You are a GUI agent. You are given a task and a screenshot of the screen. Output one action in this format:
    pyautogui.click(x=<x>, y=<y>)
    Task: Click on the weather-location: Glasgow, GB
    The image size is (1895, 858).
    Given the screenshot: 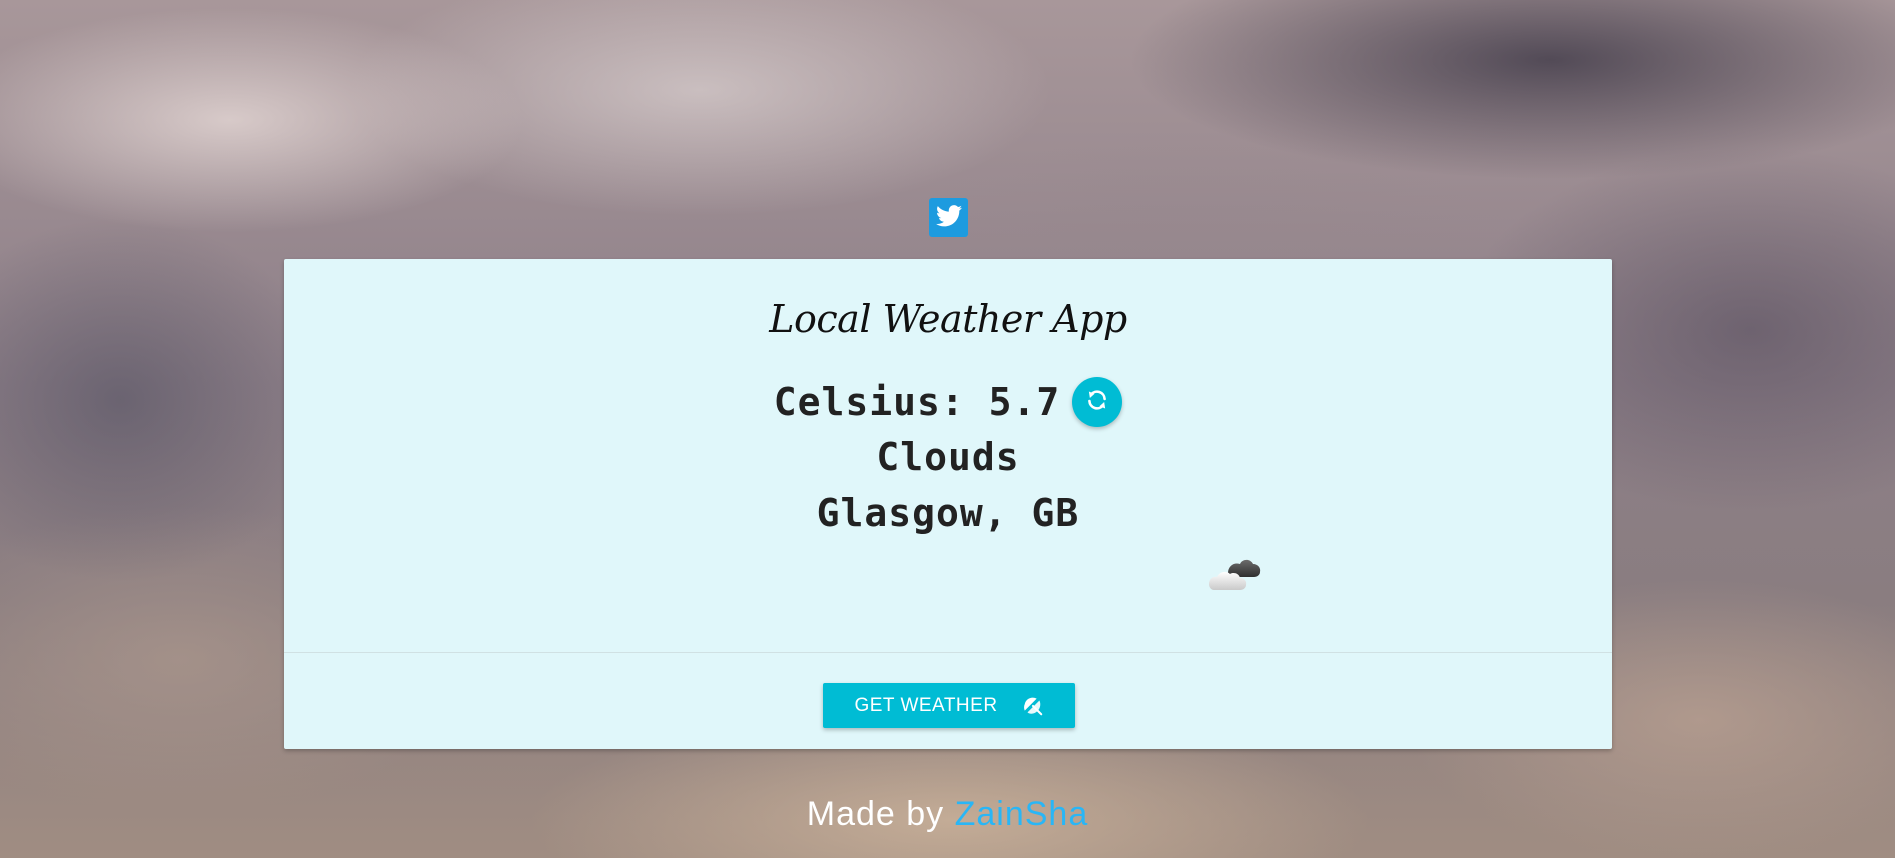 What is the action you would take?
    pyautogui.click(x=948, y=513)
    